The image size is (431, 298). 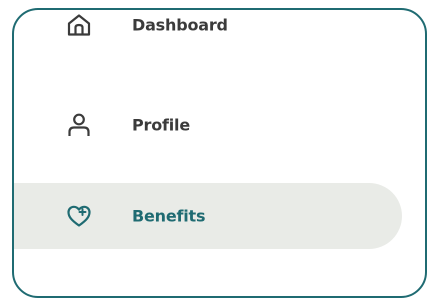 I want to click on sidebar-item-profile: Profile, so click(x=164, y=125).